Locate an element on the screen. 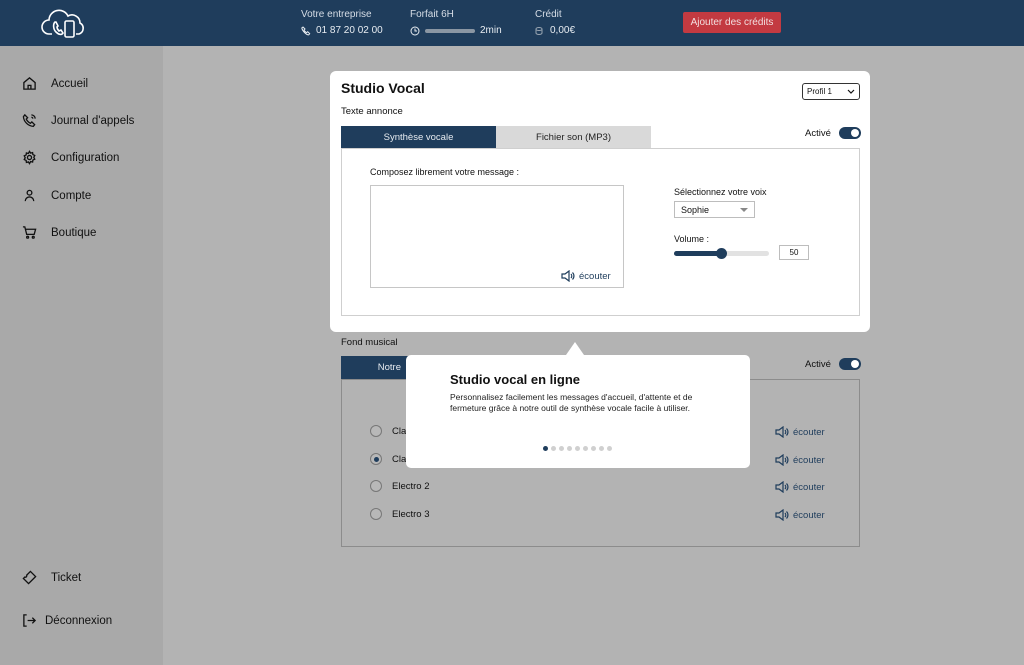 The height and width of the screenshot is (665, 1024). tab-music-library: Notre is located at coordinates (376, 367).